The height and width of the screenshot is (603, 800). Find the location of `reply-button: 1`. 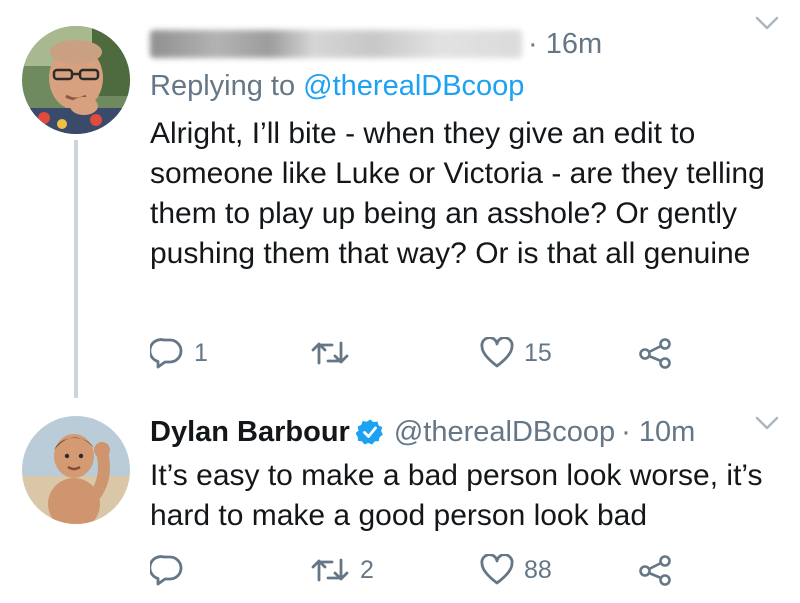

reply-button: 1 is located at coordinates (179, 353).